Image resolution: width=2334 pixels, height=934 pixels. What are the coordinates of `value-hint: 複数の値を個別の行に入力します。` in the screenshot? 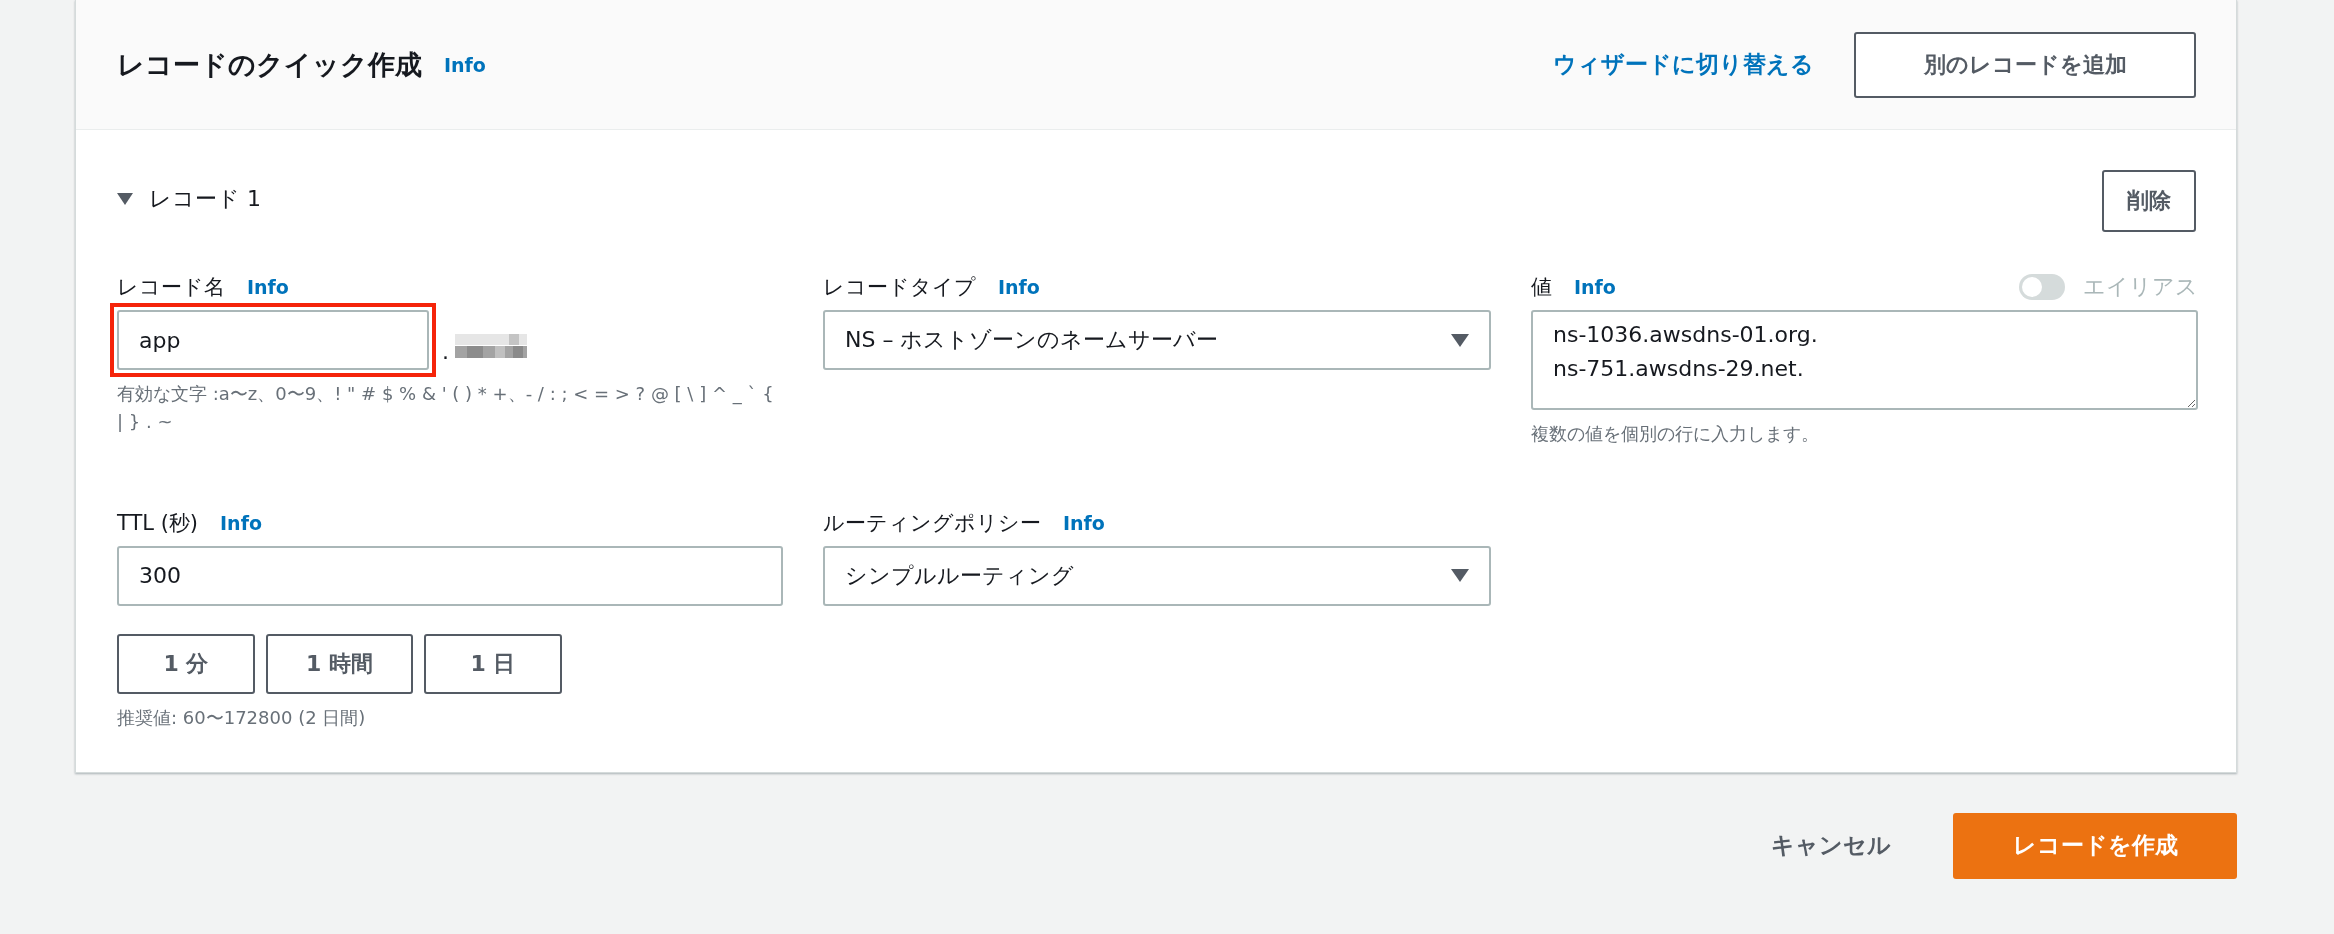 It's located at (1675, 434).